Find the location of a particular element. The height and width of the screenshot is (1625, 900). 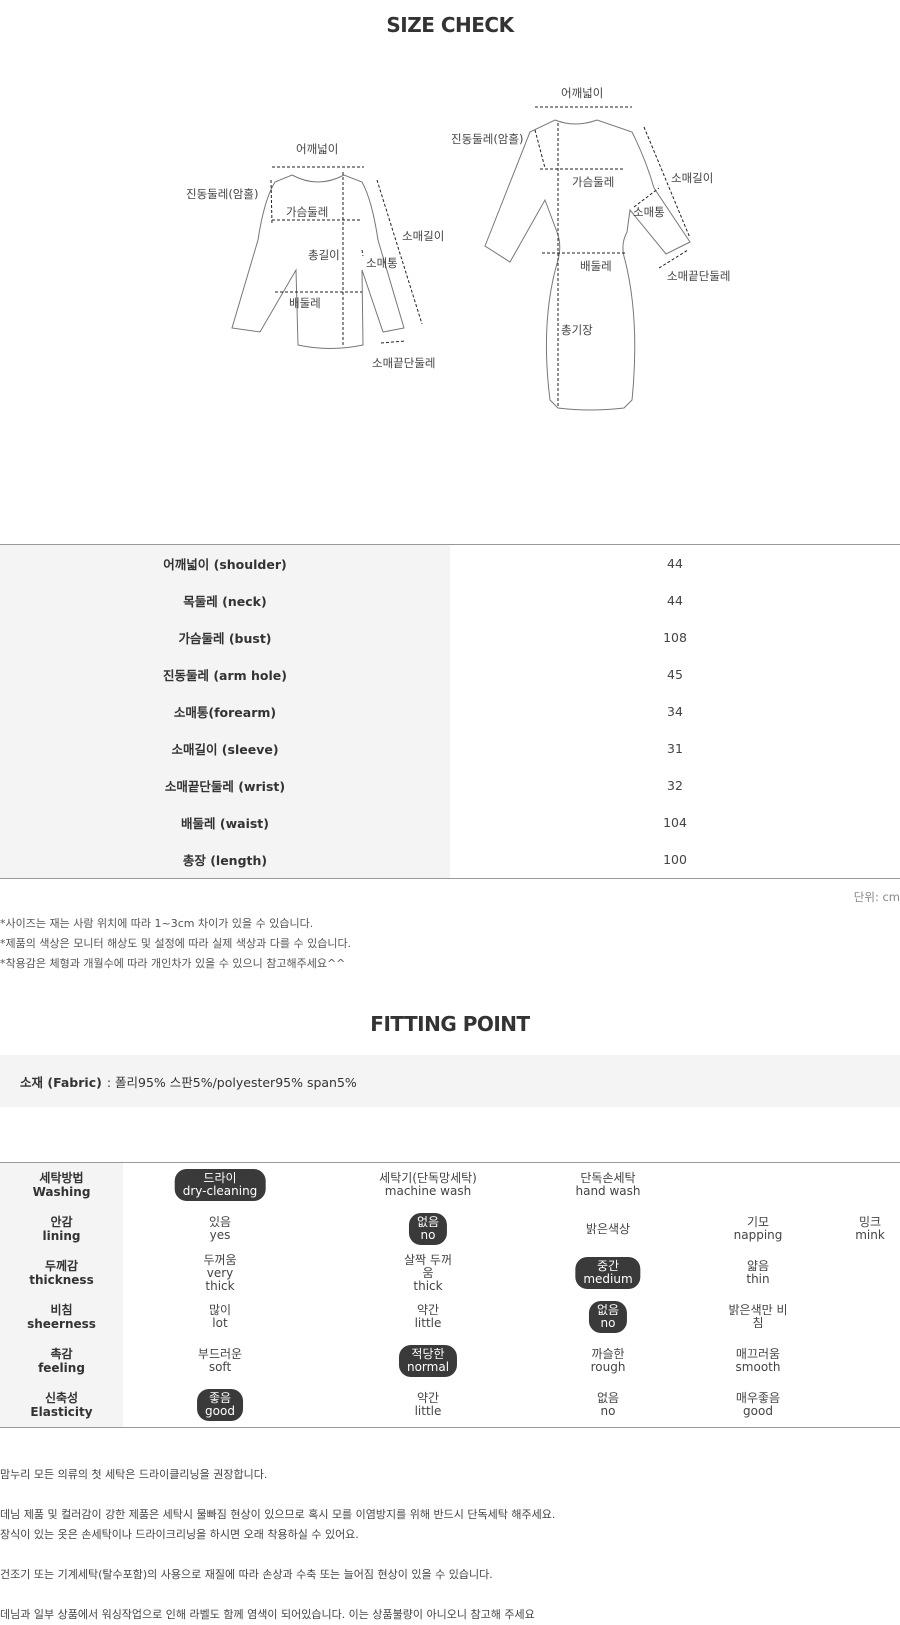

fitting-header-en: Washing is located at coordinates (61, 1192).